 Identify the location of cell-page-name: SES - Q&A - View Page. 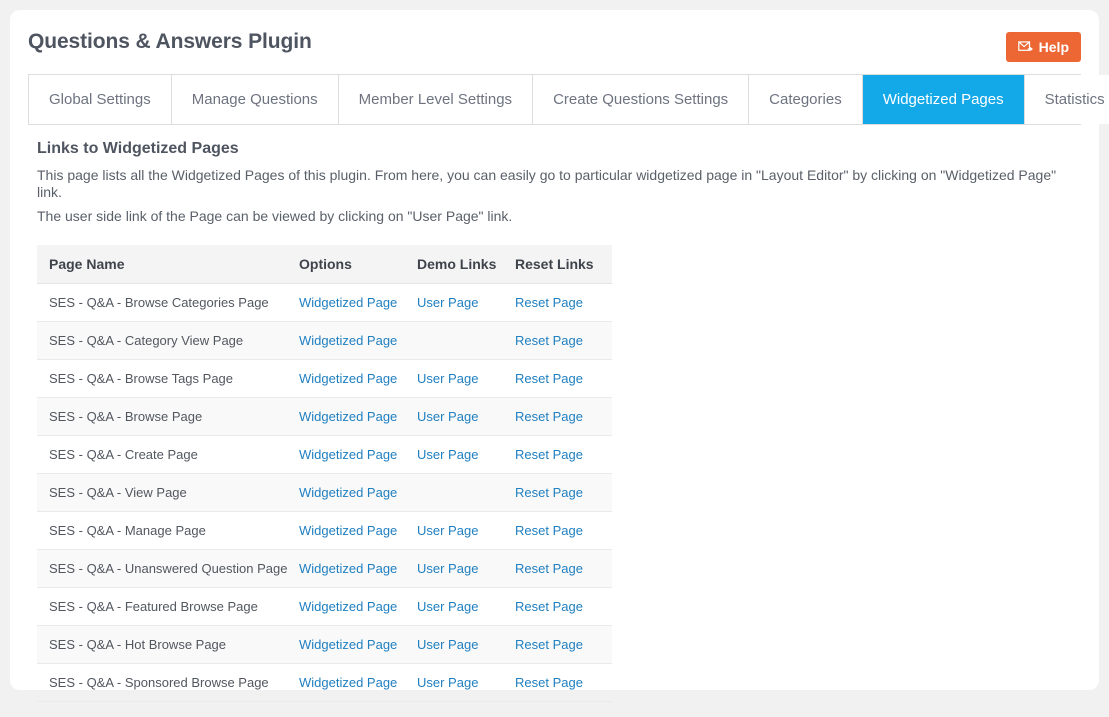
(168, 492).